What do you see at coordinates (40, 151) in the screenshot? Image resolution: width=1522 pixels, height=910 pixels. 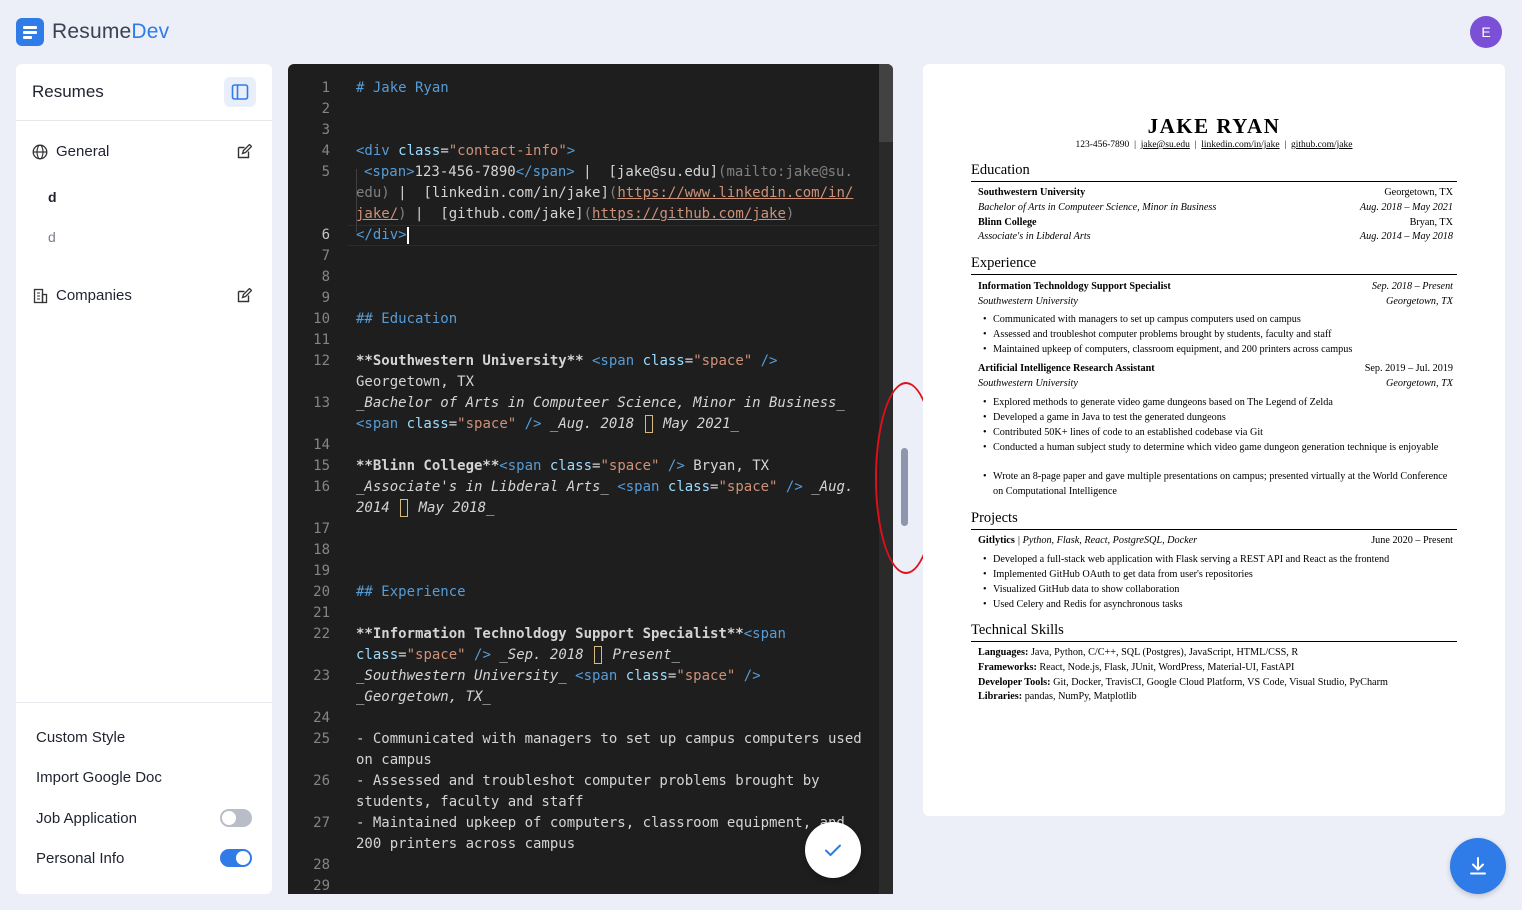 I see `globe-icon` at bounding box center [40, 151].